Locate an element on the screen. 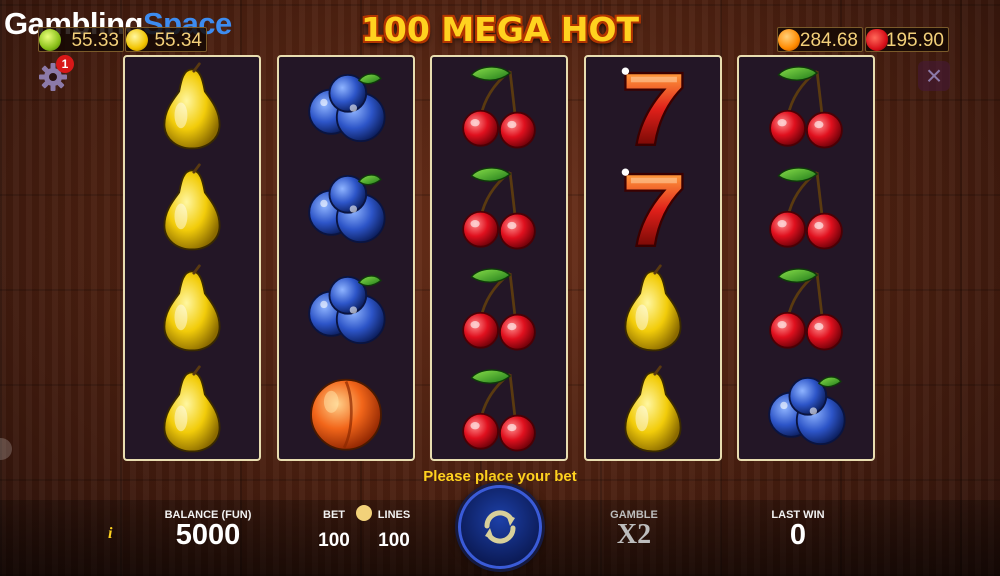  jackpot-lemon: 55.34 is located at coordinates (166, 39).